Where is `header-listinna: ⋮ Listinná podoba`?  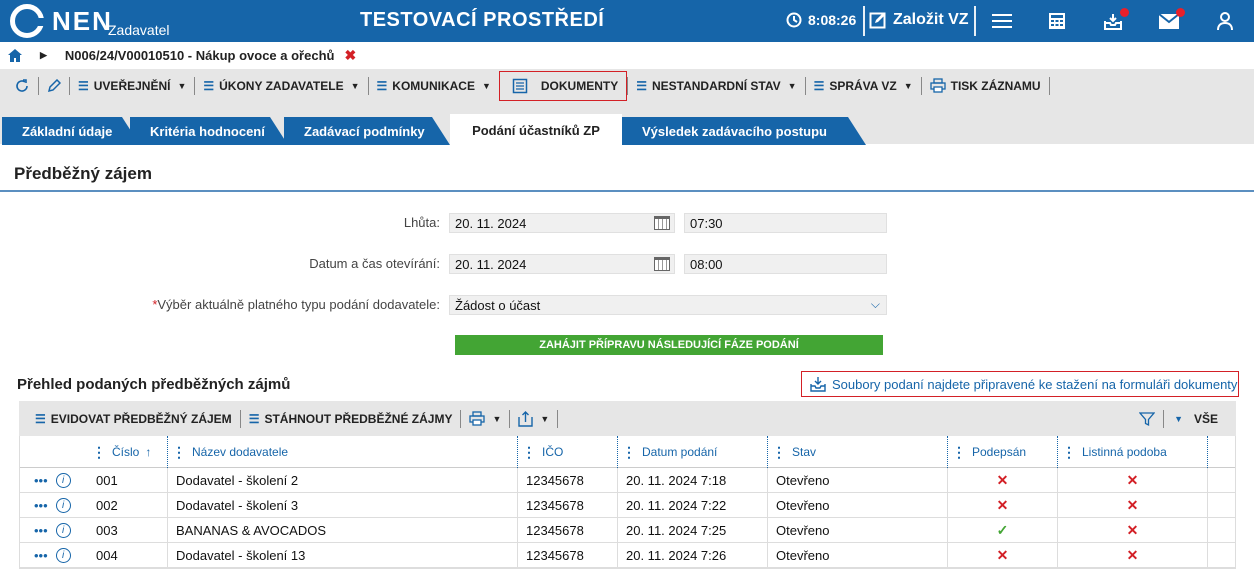
header-listinna: ⋮ Listinná podoba is located at coordinates (1133, 452).